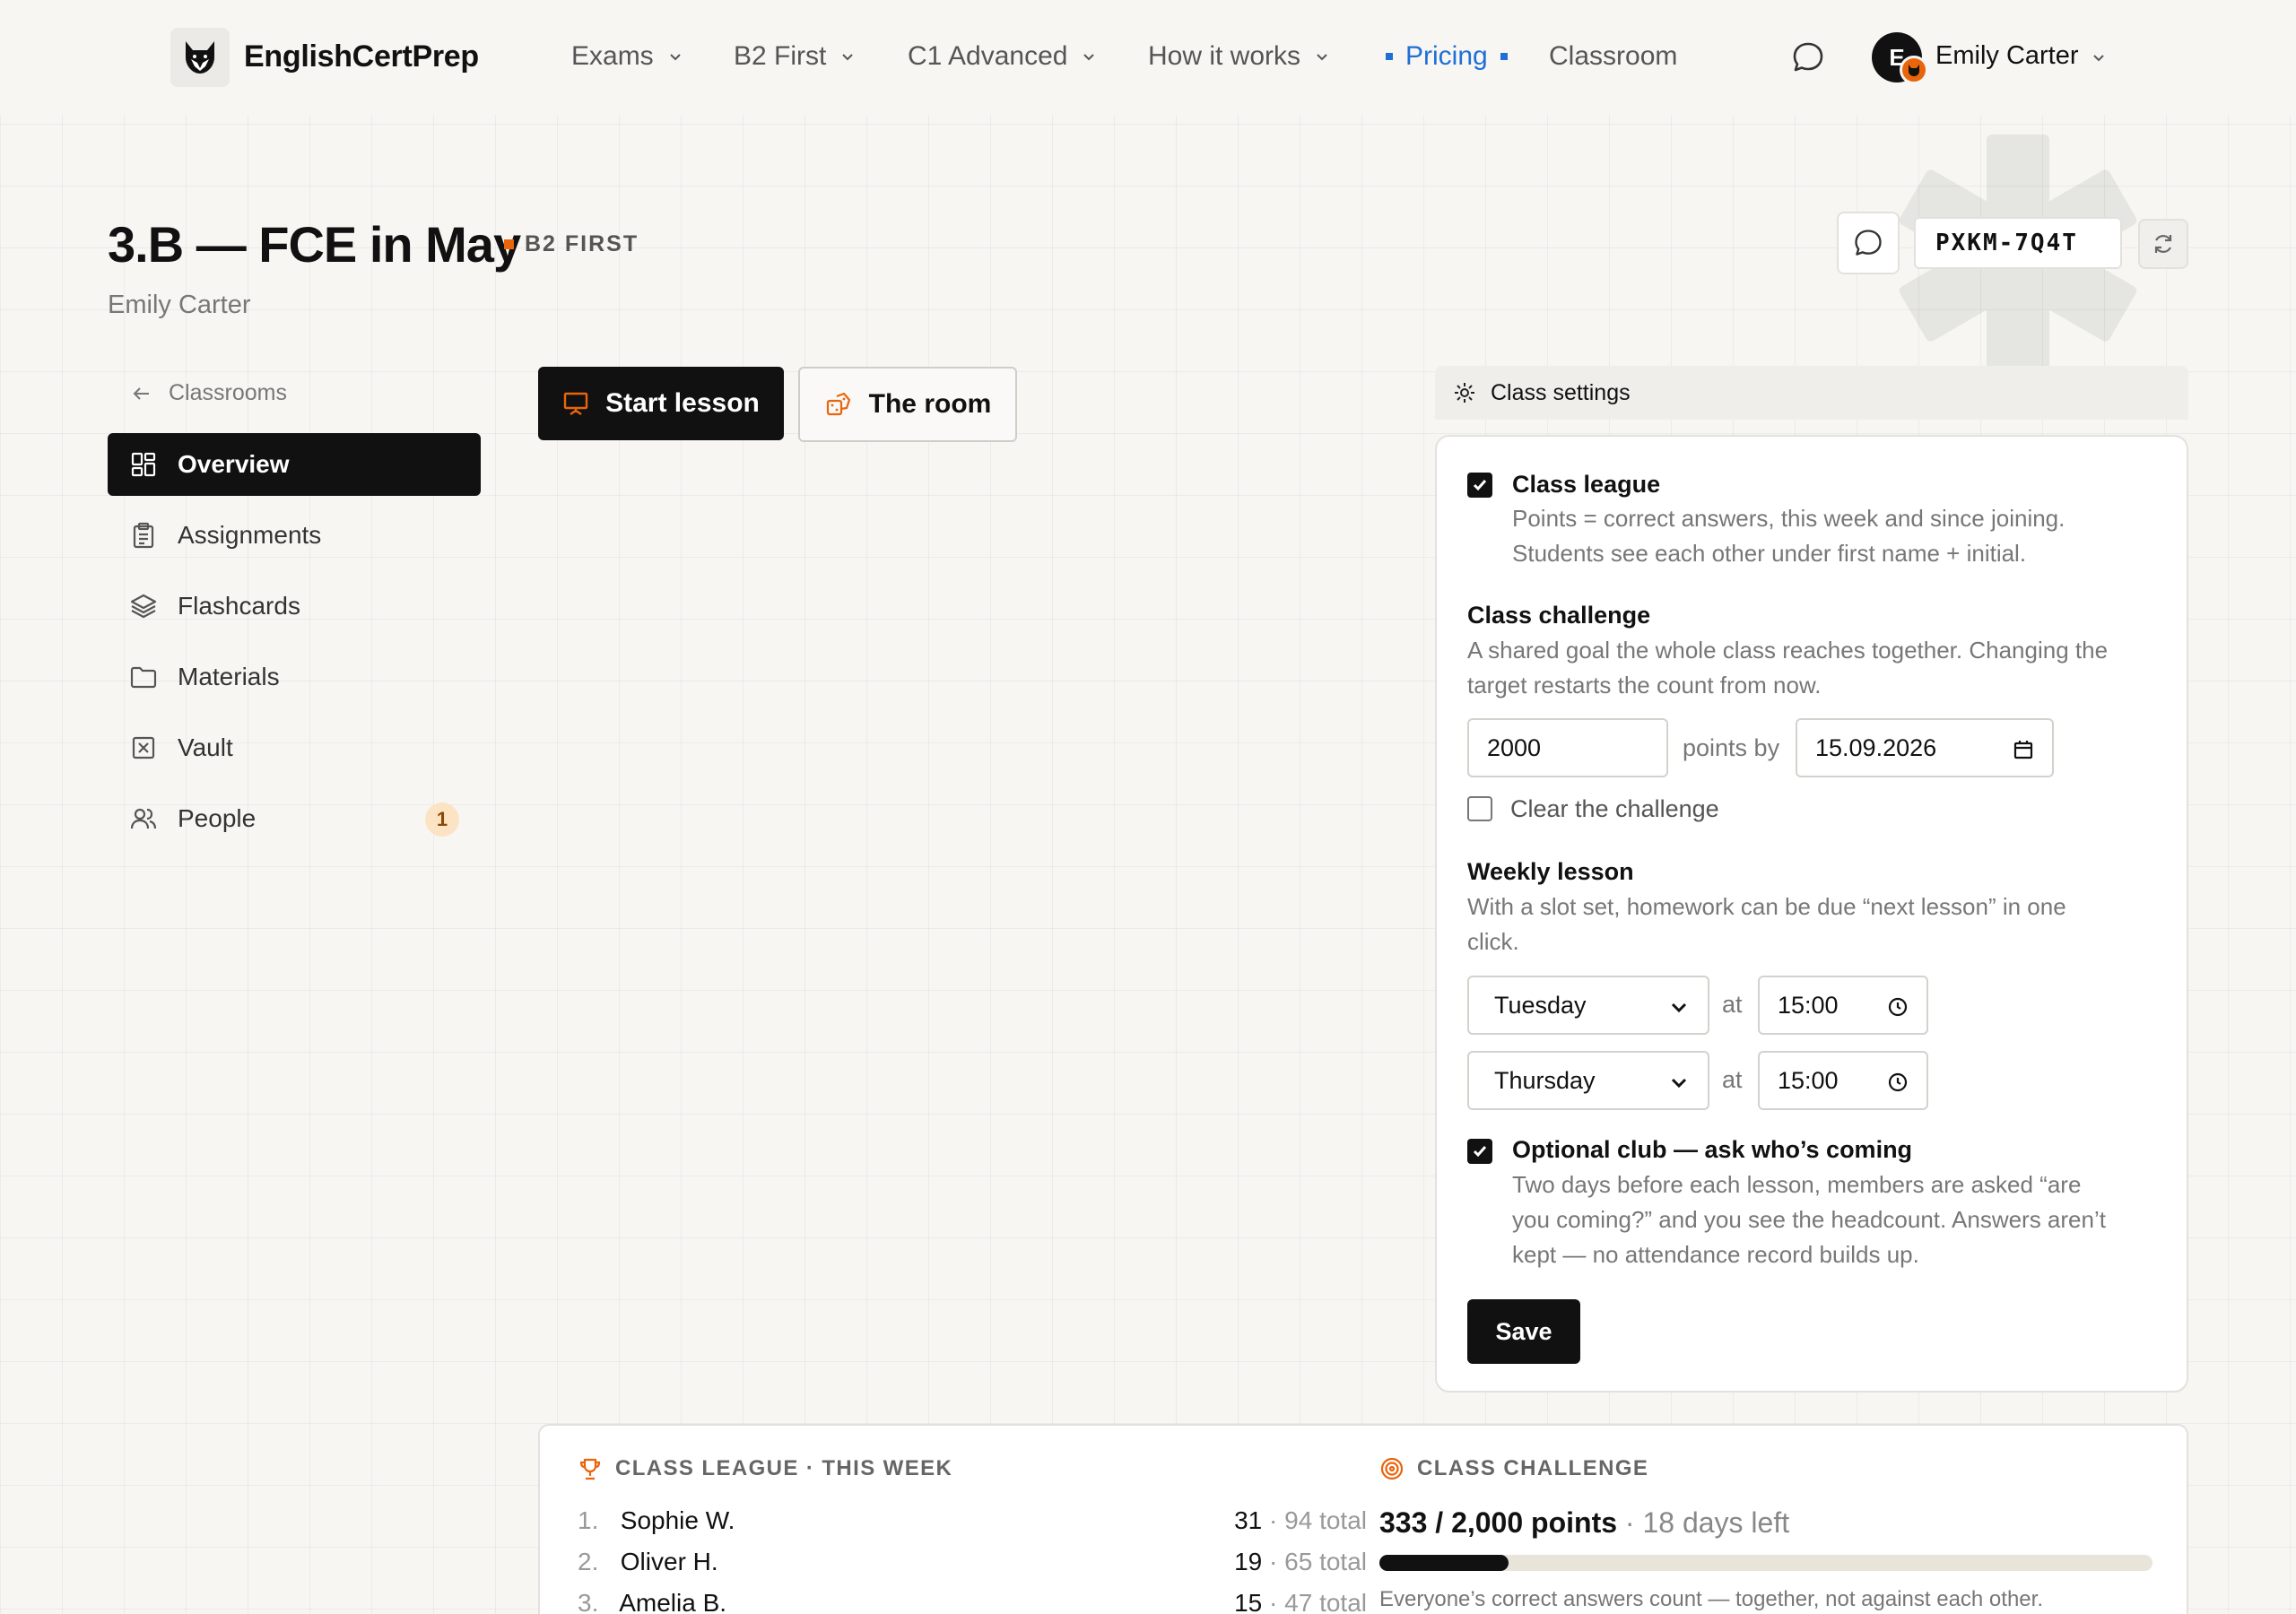 The image size is (2296, 1614). What do you see at coordinates (1239, 56) in the screenshot?
I see `nav-how-it-works: How it works` at bounding box center [1239, 56].